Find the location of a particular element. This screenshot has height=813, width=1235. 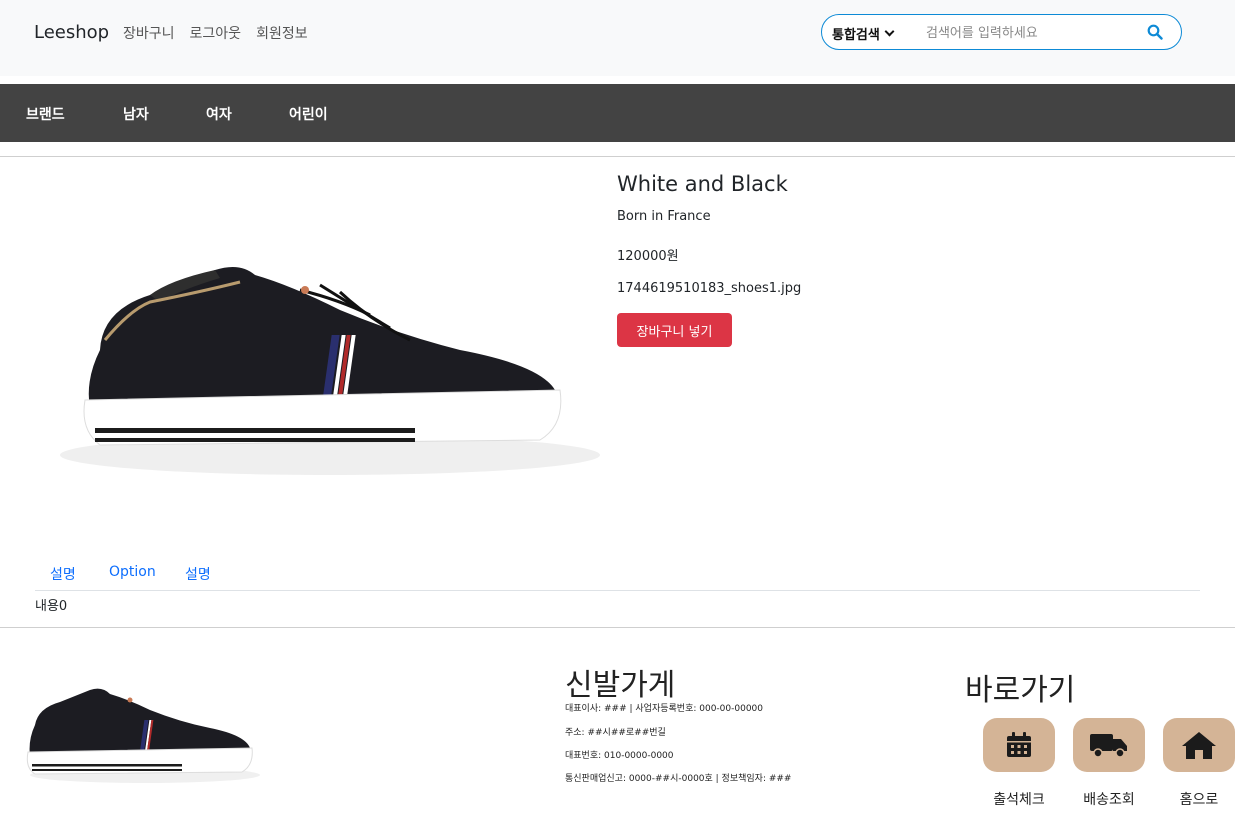

footer-info-license: 통신판매업신고: 0000-##시-0000호 | 정보책임자: ### is located at coordinates (678, 779).